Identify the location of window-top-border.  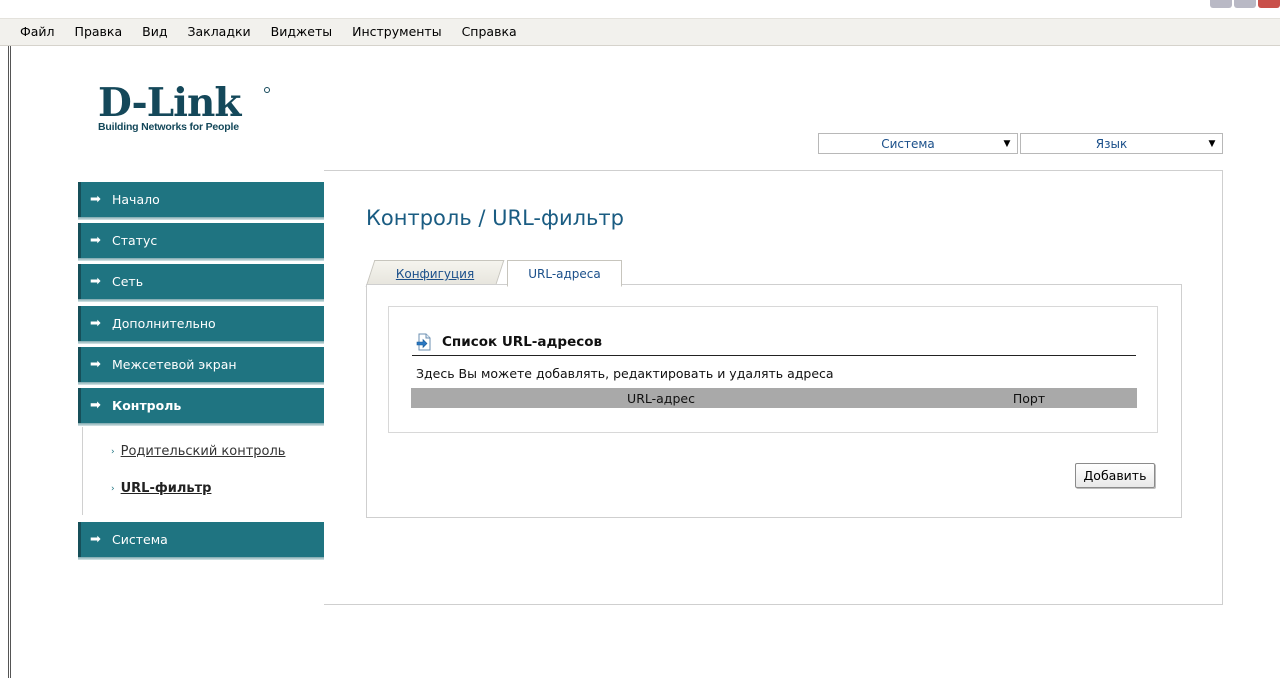
(640, 9).